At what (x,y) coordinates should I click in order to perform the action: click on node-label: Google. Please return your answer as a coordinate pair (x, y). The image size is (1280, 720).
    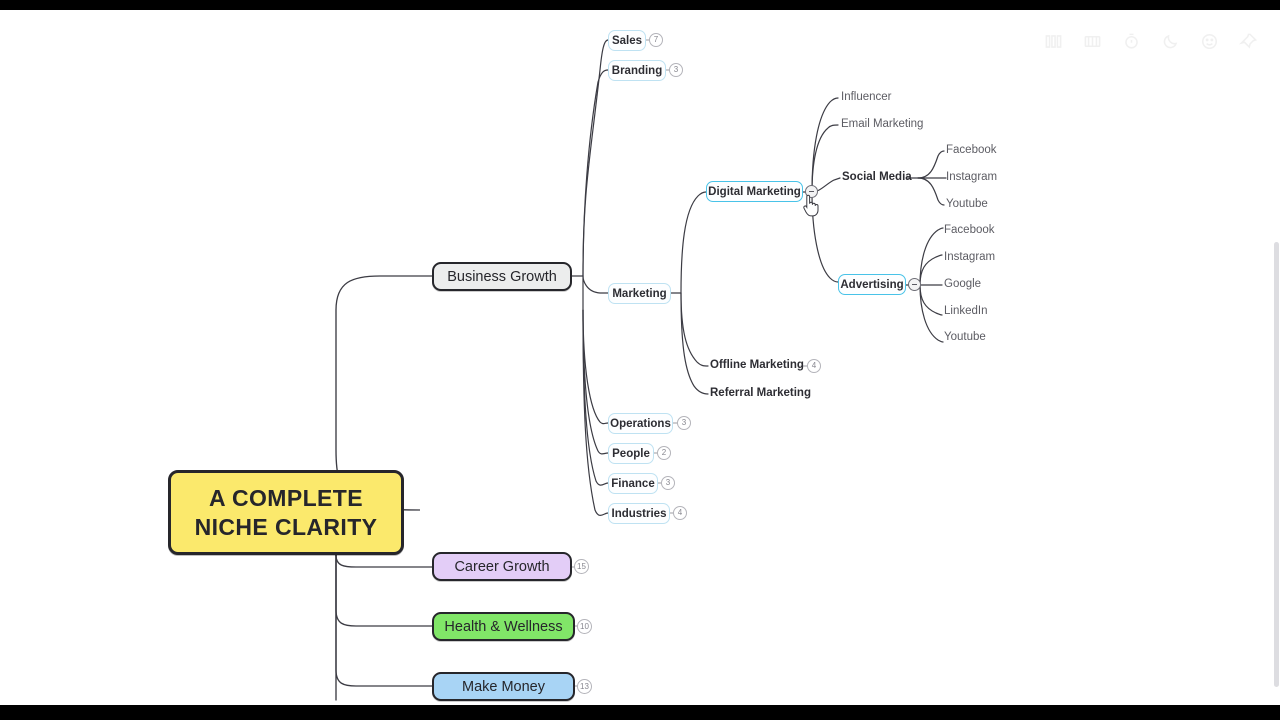
    Looking at the image, I should click on (963, 284).